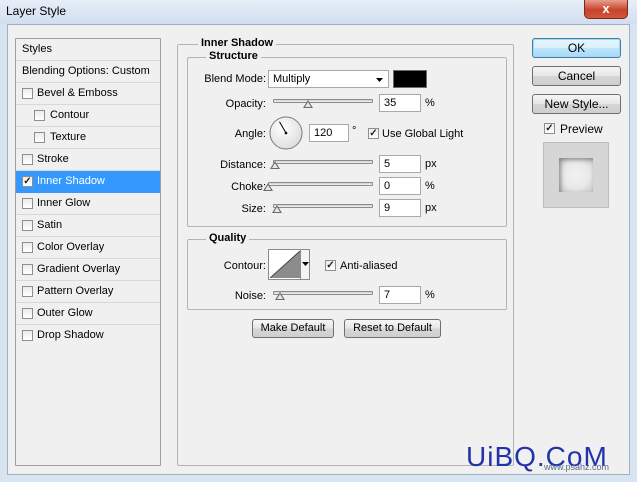 The image size is (637, 482). Describe the element at coordinates (268, 187) in the screenshot. I see `choke-slider-thumb` at that location.